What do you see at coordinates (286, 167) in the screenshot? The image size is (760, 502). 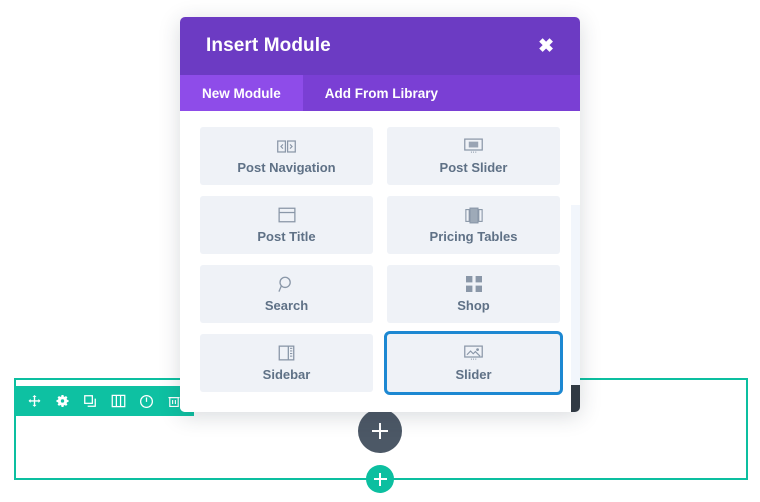 I see `module-tile-label: Post Navigation` at bounding box center [286, 167].